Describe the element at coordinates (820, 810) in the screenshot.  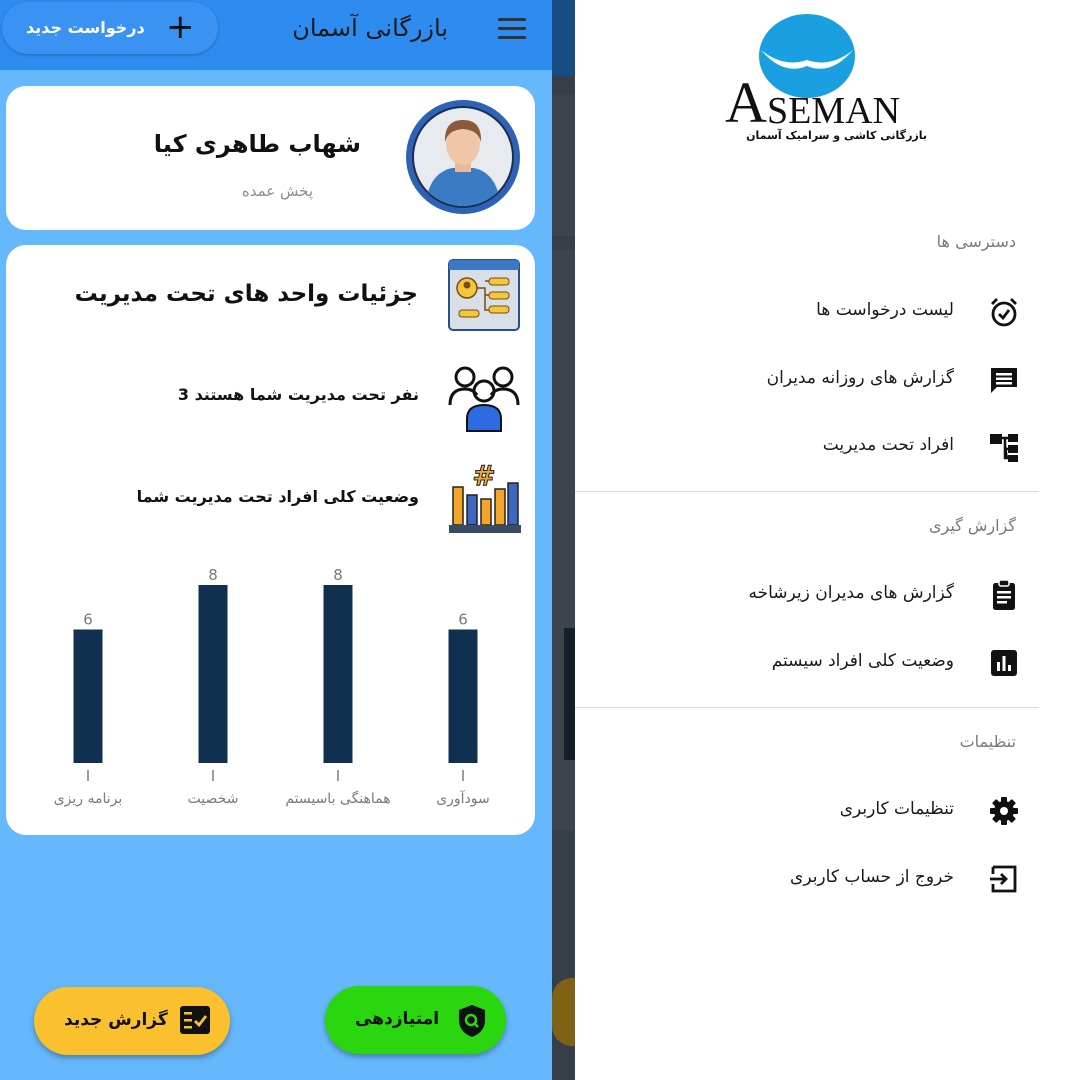
I see `menu-item-user-settings: تنظیمات کاربری` at that location.